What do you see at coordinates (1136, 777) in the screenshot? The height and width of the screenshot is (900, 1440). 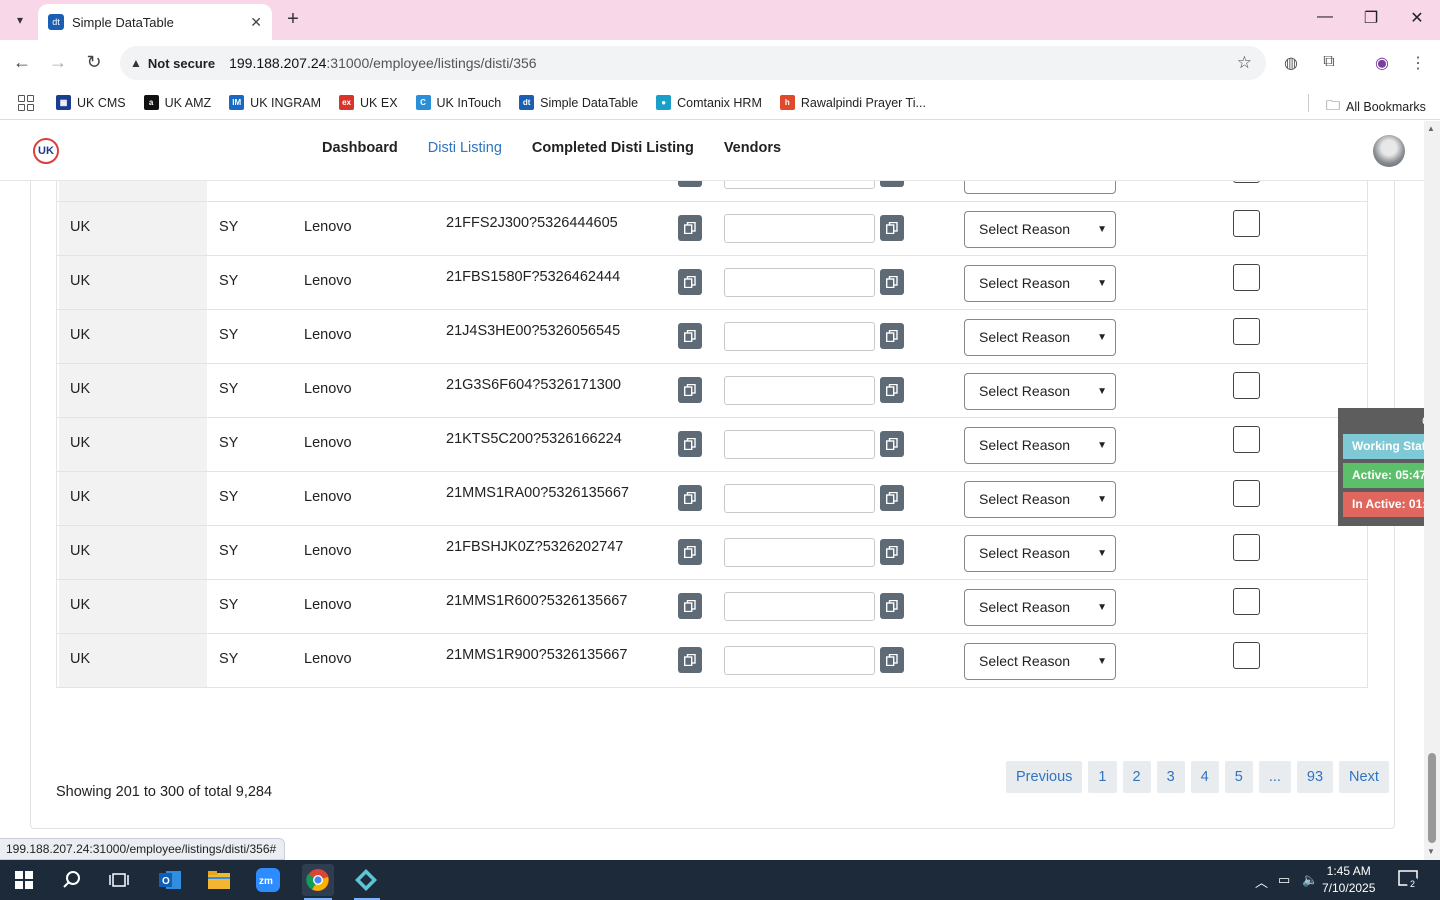 I see `page-link: 2` at bounding box center [1136, 777].